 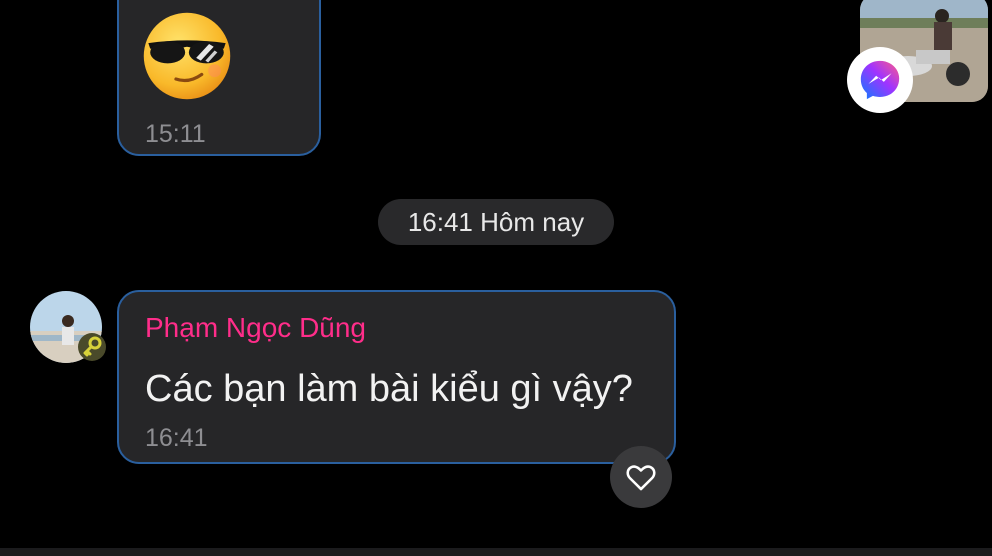 What do you see at coordinates (68, 327) in the screenshot?
I see `sender-avatar` at bounding box center [68, 327].